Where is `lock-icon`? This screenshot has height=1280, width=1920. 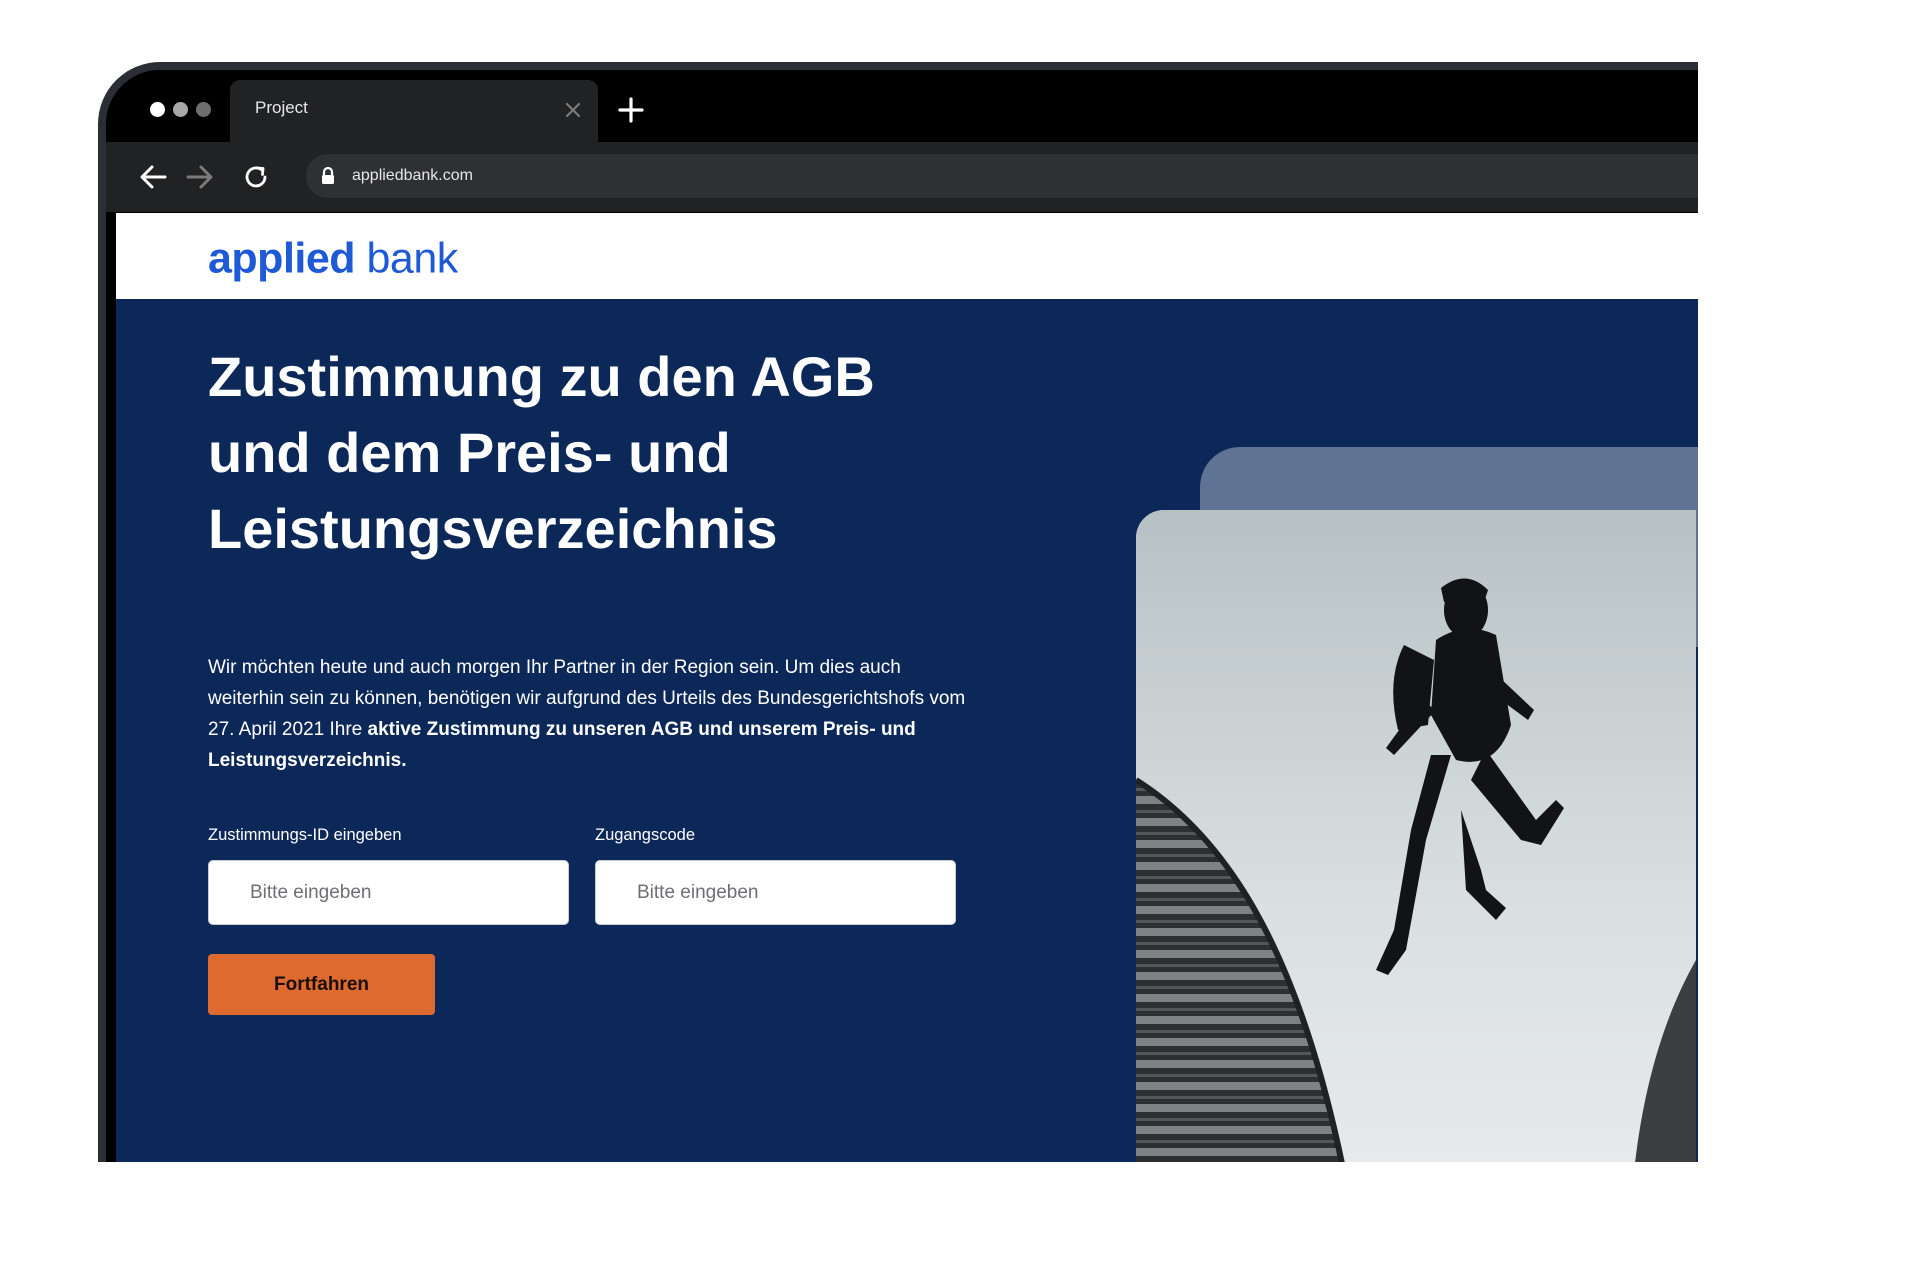
lock-icon is located at coordinates (328, 175).